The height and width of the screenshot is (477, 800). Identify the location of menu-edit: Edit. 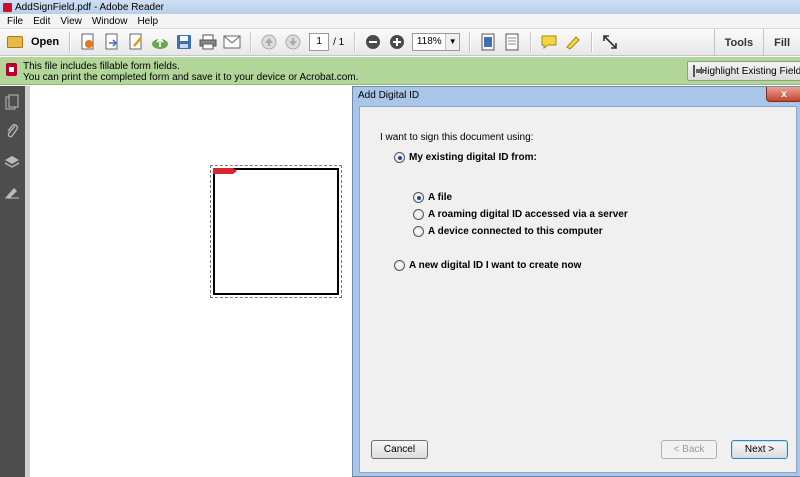
(41, 21).